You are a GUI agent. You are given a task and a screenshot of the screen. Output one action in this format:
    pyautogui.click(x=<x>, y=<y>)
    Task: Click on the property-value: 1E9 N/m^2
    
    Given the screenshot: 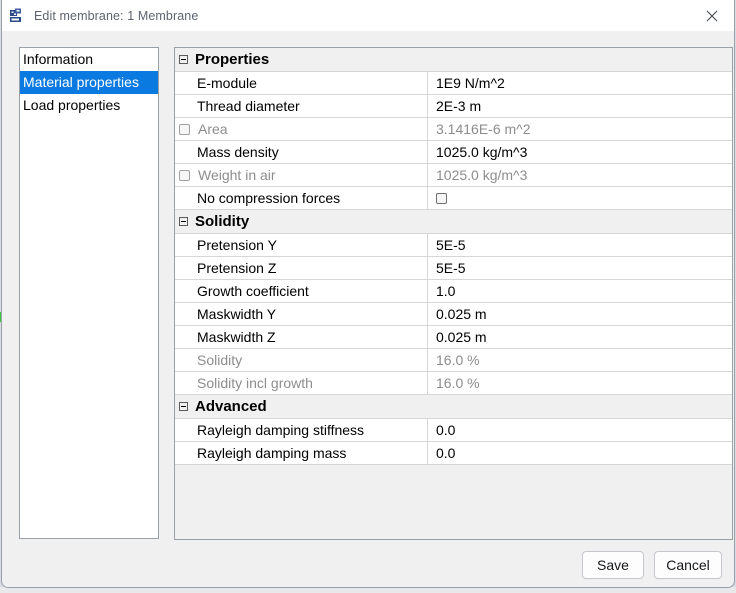 What is the action you would take?
    pyautogui.click(x=579, y=83)
    